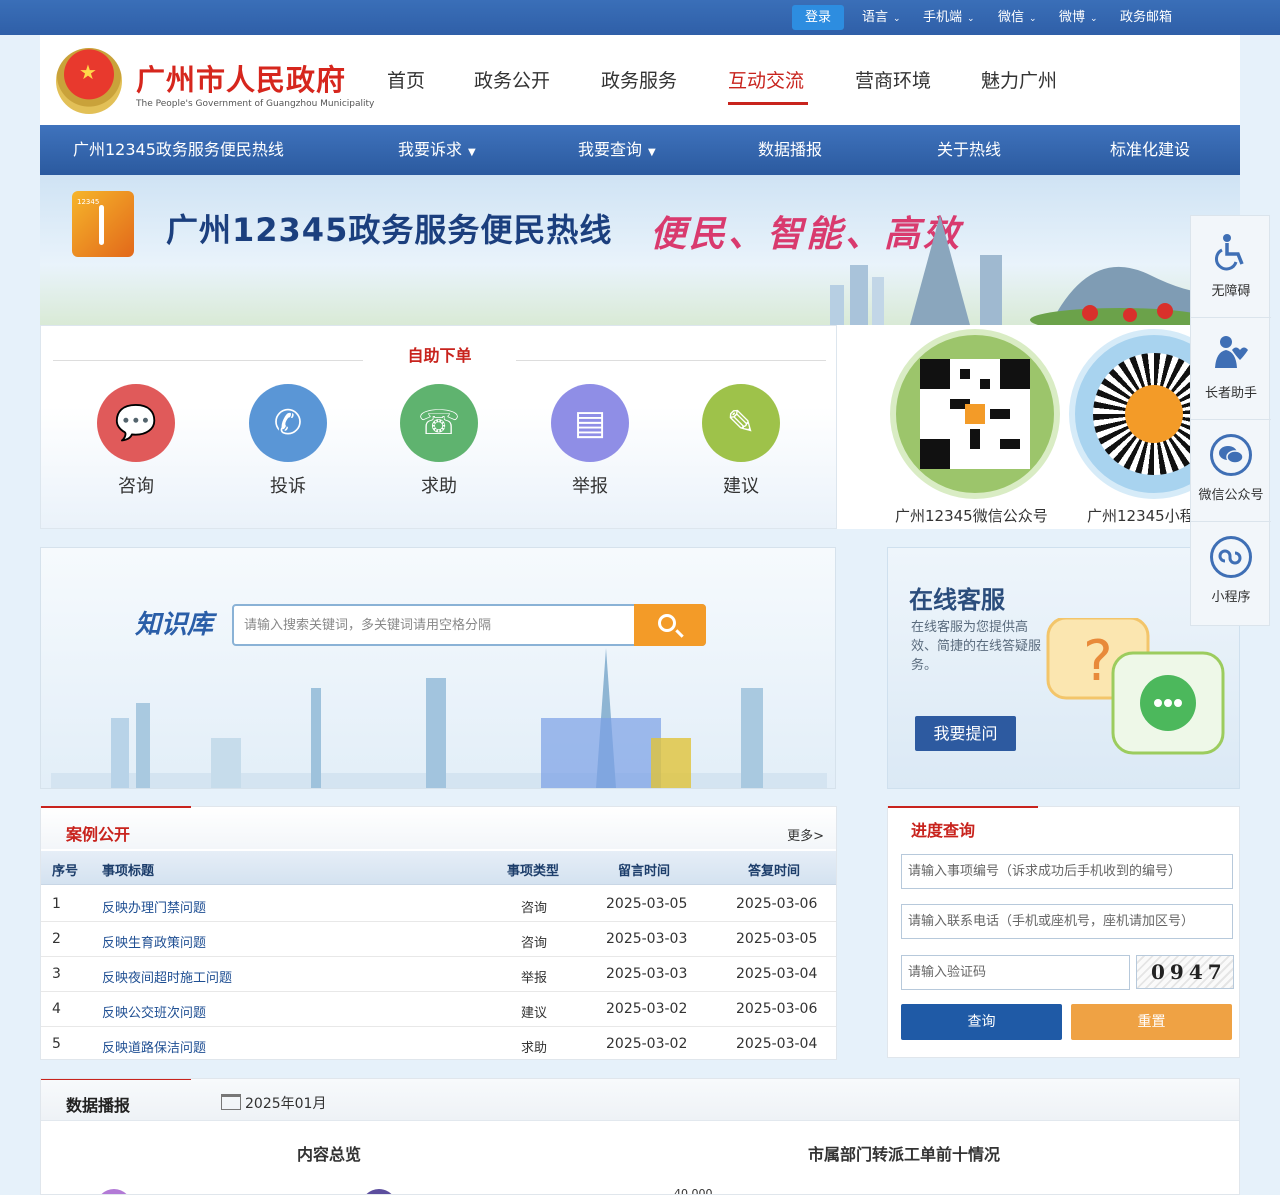  What do you see at coordinates (1146, 17) in the screenshot?
I see `gov-mail-link: 政务邮箱` at bounding box center [1146, 17].